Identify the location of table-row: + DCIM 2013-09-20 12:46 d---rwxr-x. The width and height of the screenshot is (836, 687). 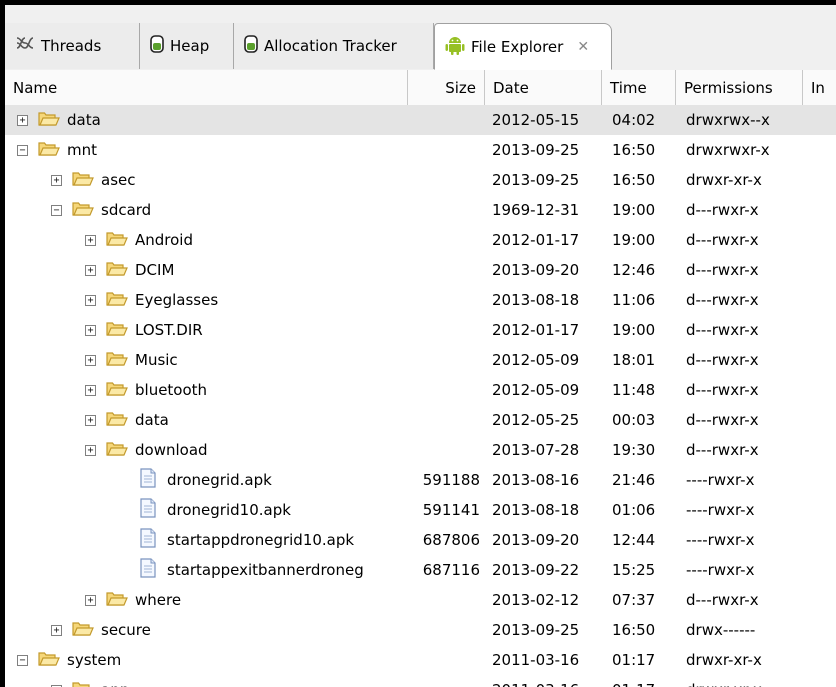
(420, 270).